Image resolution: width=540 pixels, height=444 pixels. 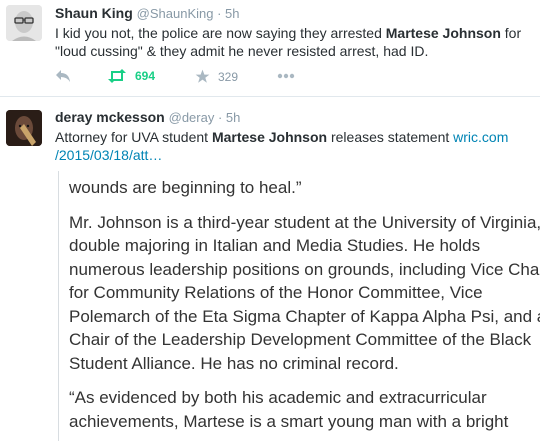 What do you see at coordinates (110, 117) in the screenshot?
I see `author-name: deray mckesson` at bounding box center [110, 117].